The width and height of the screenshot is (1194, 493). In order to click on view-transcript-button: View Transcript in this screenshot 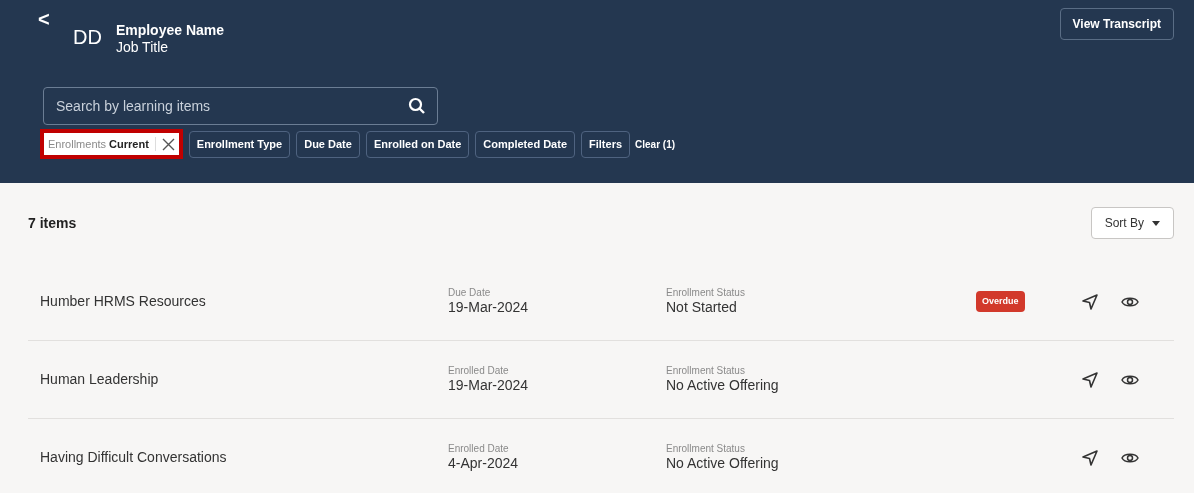, I will do `click(1116, 24)`.